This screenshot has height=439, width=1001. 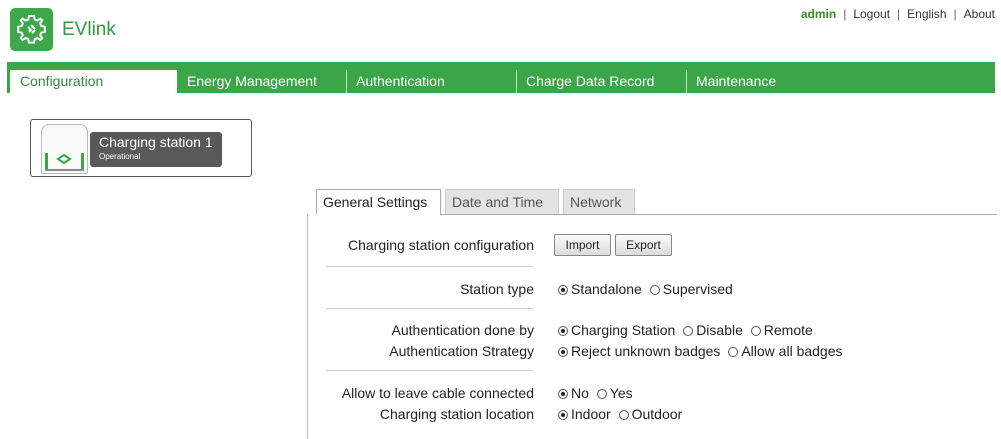 What do you see at coordinates (780, 330) in the screenshot?
I see `radio-remote: Remote` at bounding box center [780, 330].